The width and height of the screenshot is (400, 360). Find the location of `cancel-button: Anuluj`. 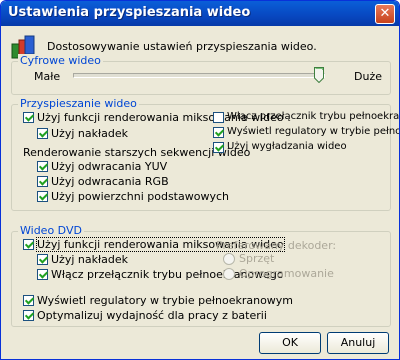

cancel-button: Anuluj is located at coordinates (358, 343).